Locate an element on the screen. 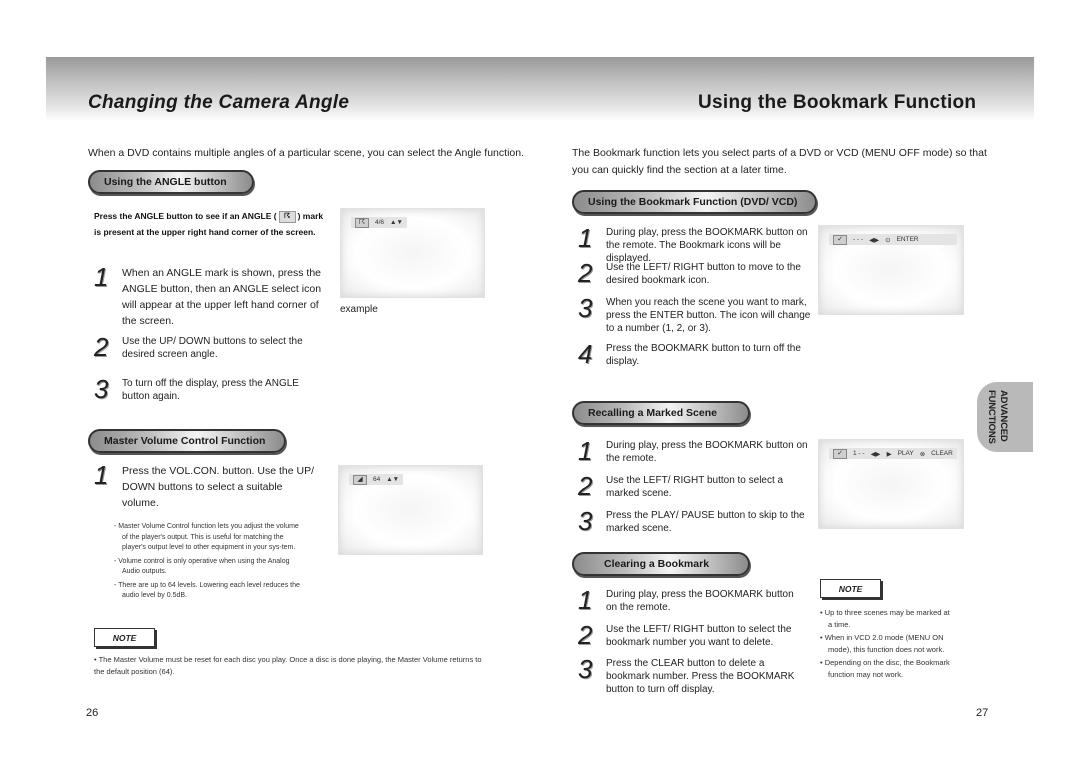  bookmark-screen-example: ✓ - - - ◀▶ ⊙ ENTER is located at coordinates (891, 270).